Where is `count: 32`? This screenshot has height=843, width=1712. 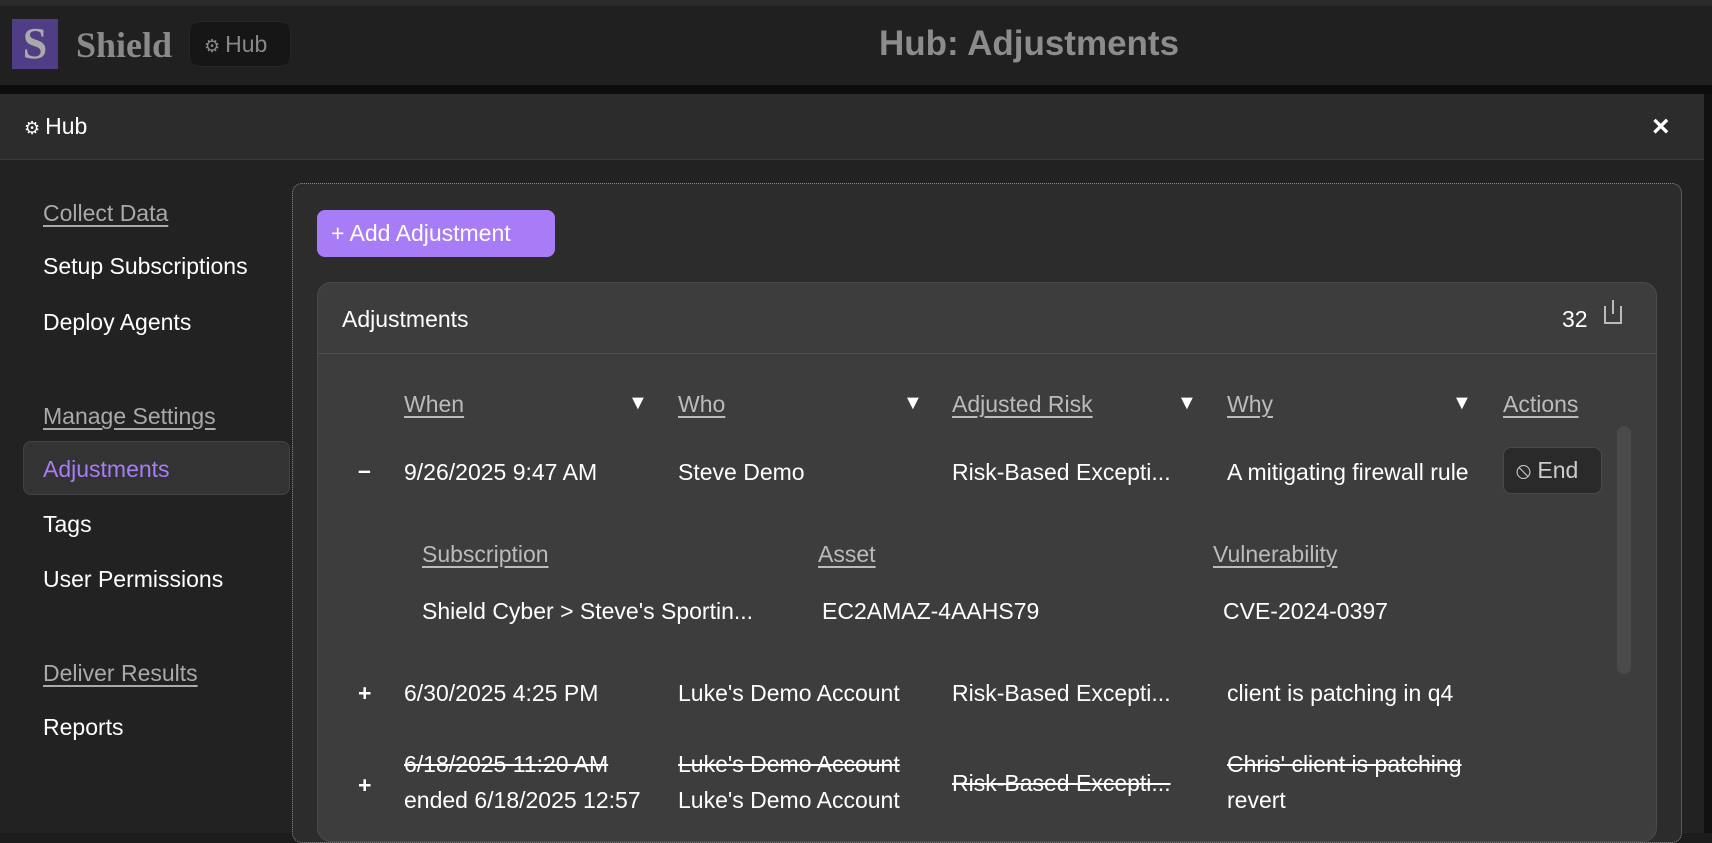 count: 32 is located at coordinates (1575, 319).